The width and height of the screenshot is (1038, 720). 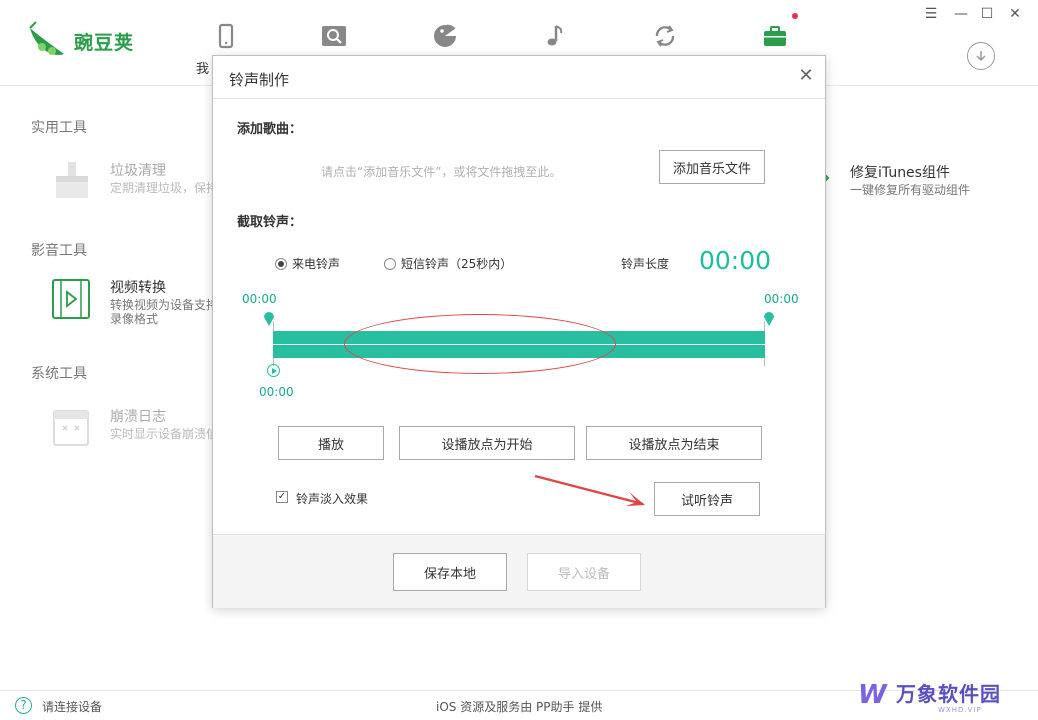 I want to click on download-icon, so click(x=981, y=56).